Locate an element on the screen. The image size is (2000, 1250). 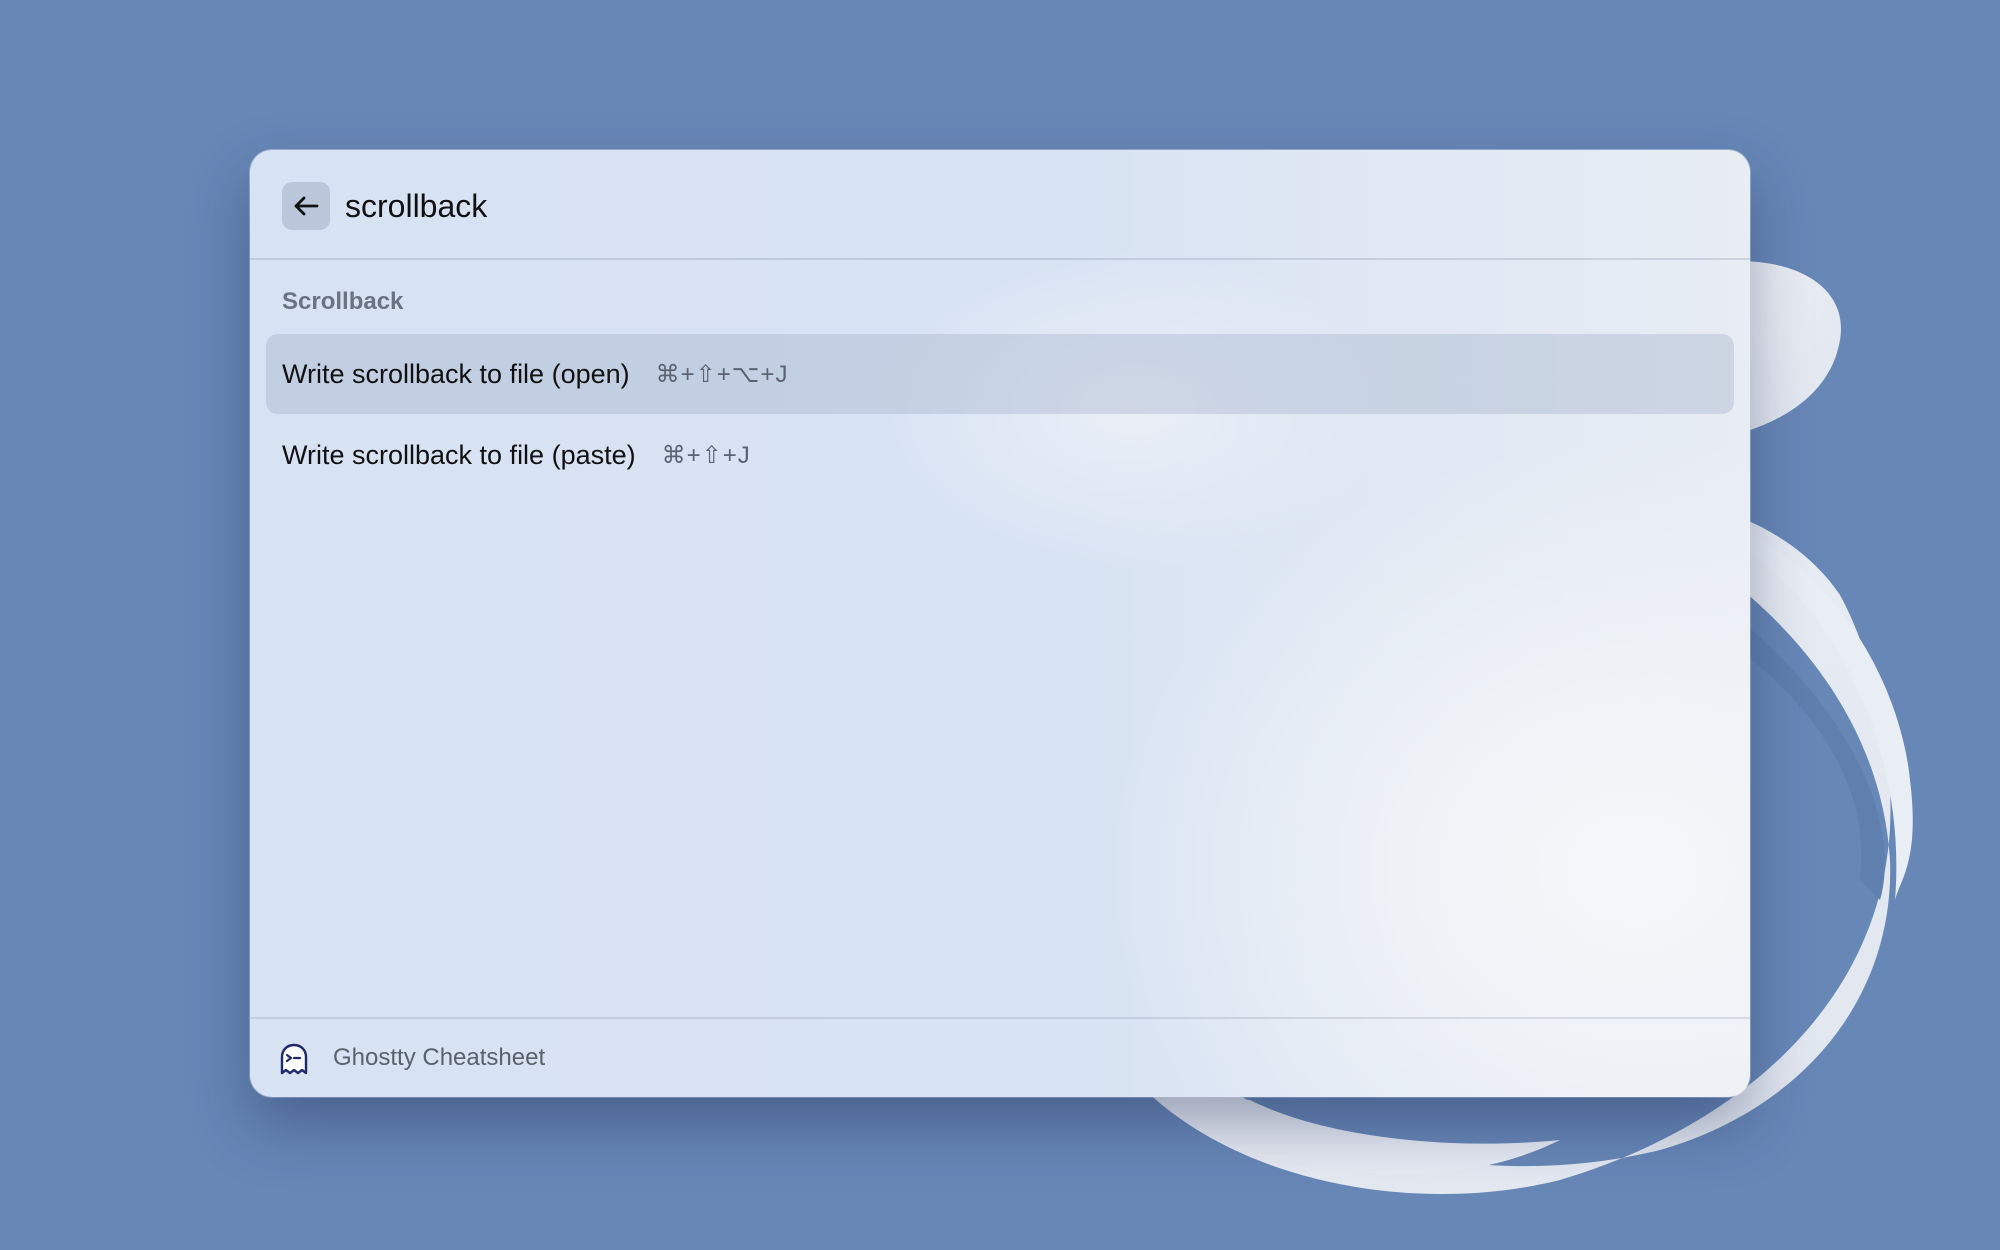
result-label: Write scrollback to file (paste) is located at coordinates (459, 454).